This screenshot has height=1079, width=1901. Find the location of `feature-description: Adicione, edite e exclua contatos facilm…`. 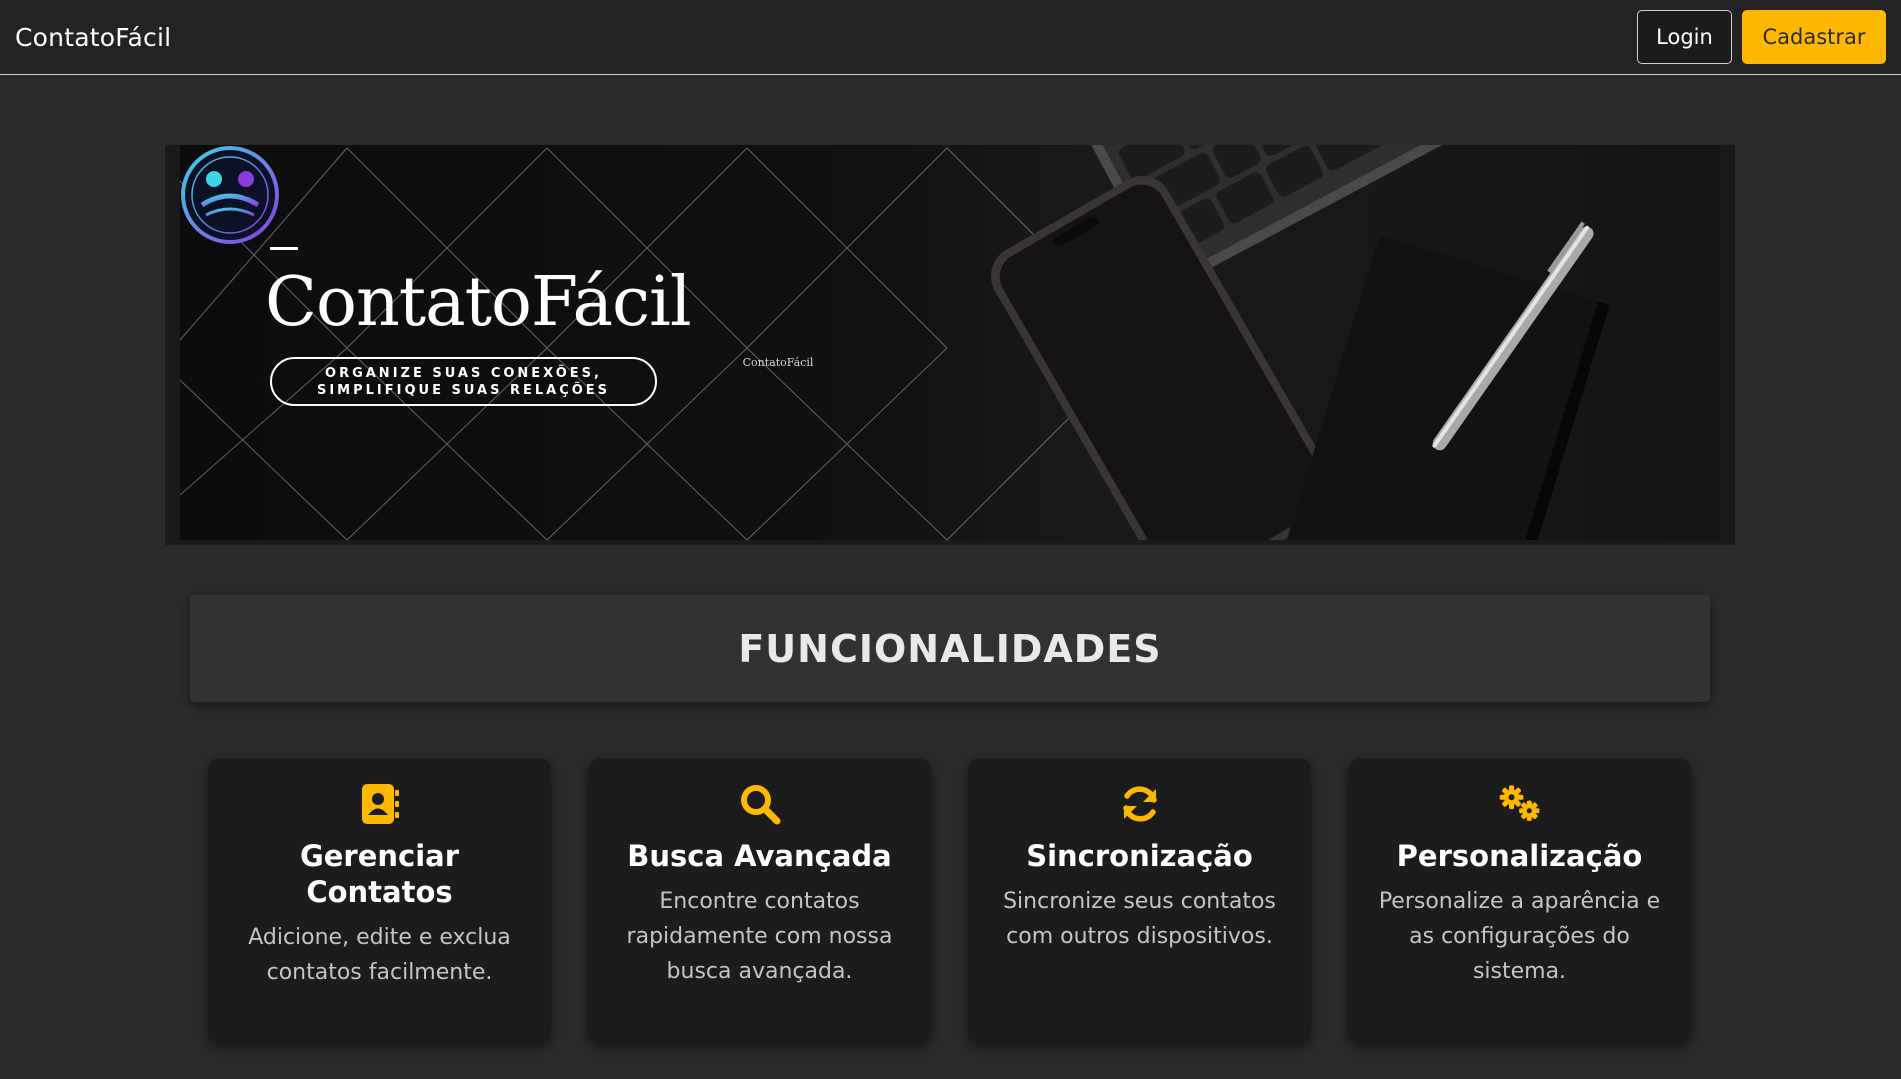

feature-description: Adicione, edite e exclua contatos facilm… is located at coordinates (379, 955).